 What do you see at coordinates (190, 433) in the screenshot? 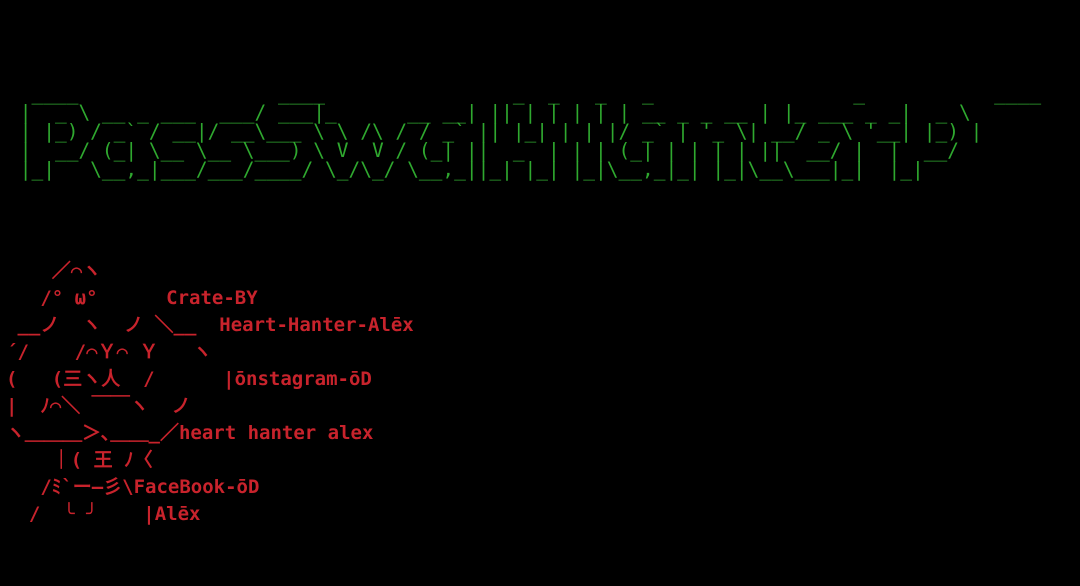
I see `credit-instagram-handle: ヽ＿＿＿＞､＿＿_／heart hanter alex` at bounding box center [190, 433].